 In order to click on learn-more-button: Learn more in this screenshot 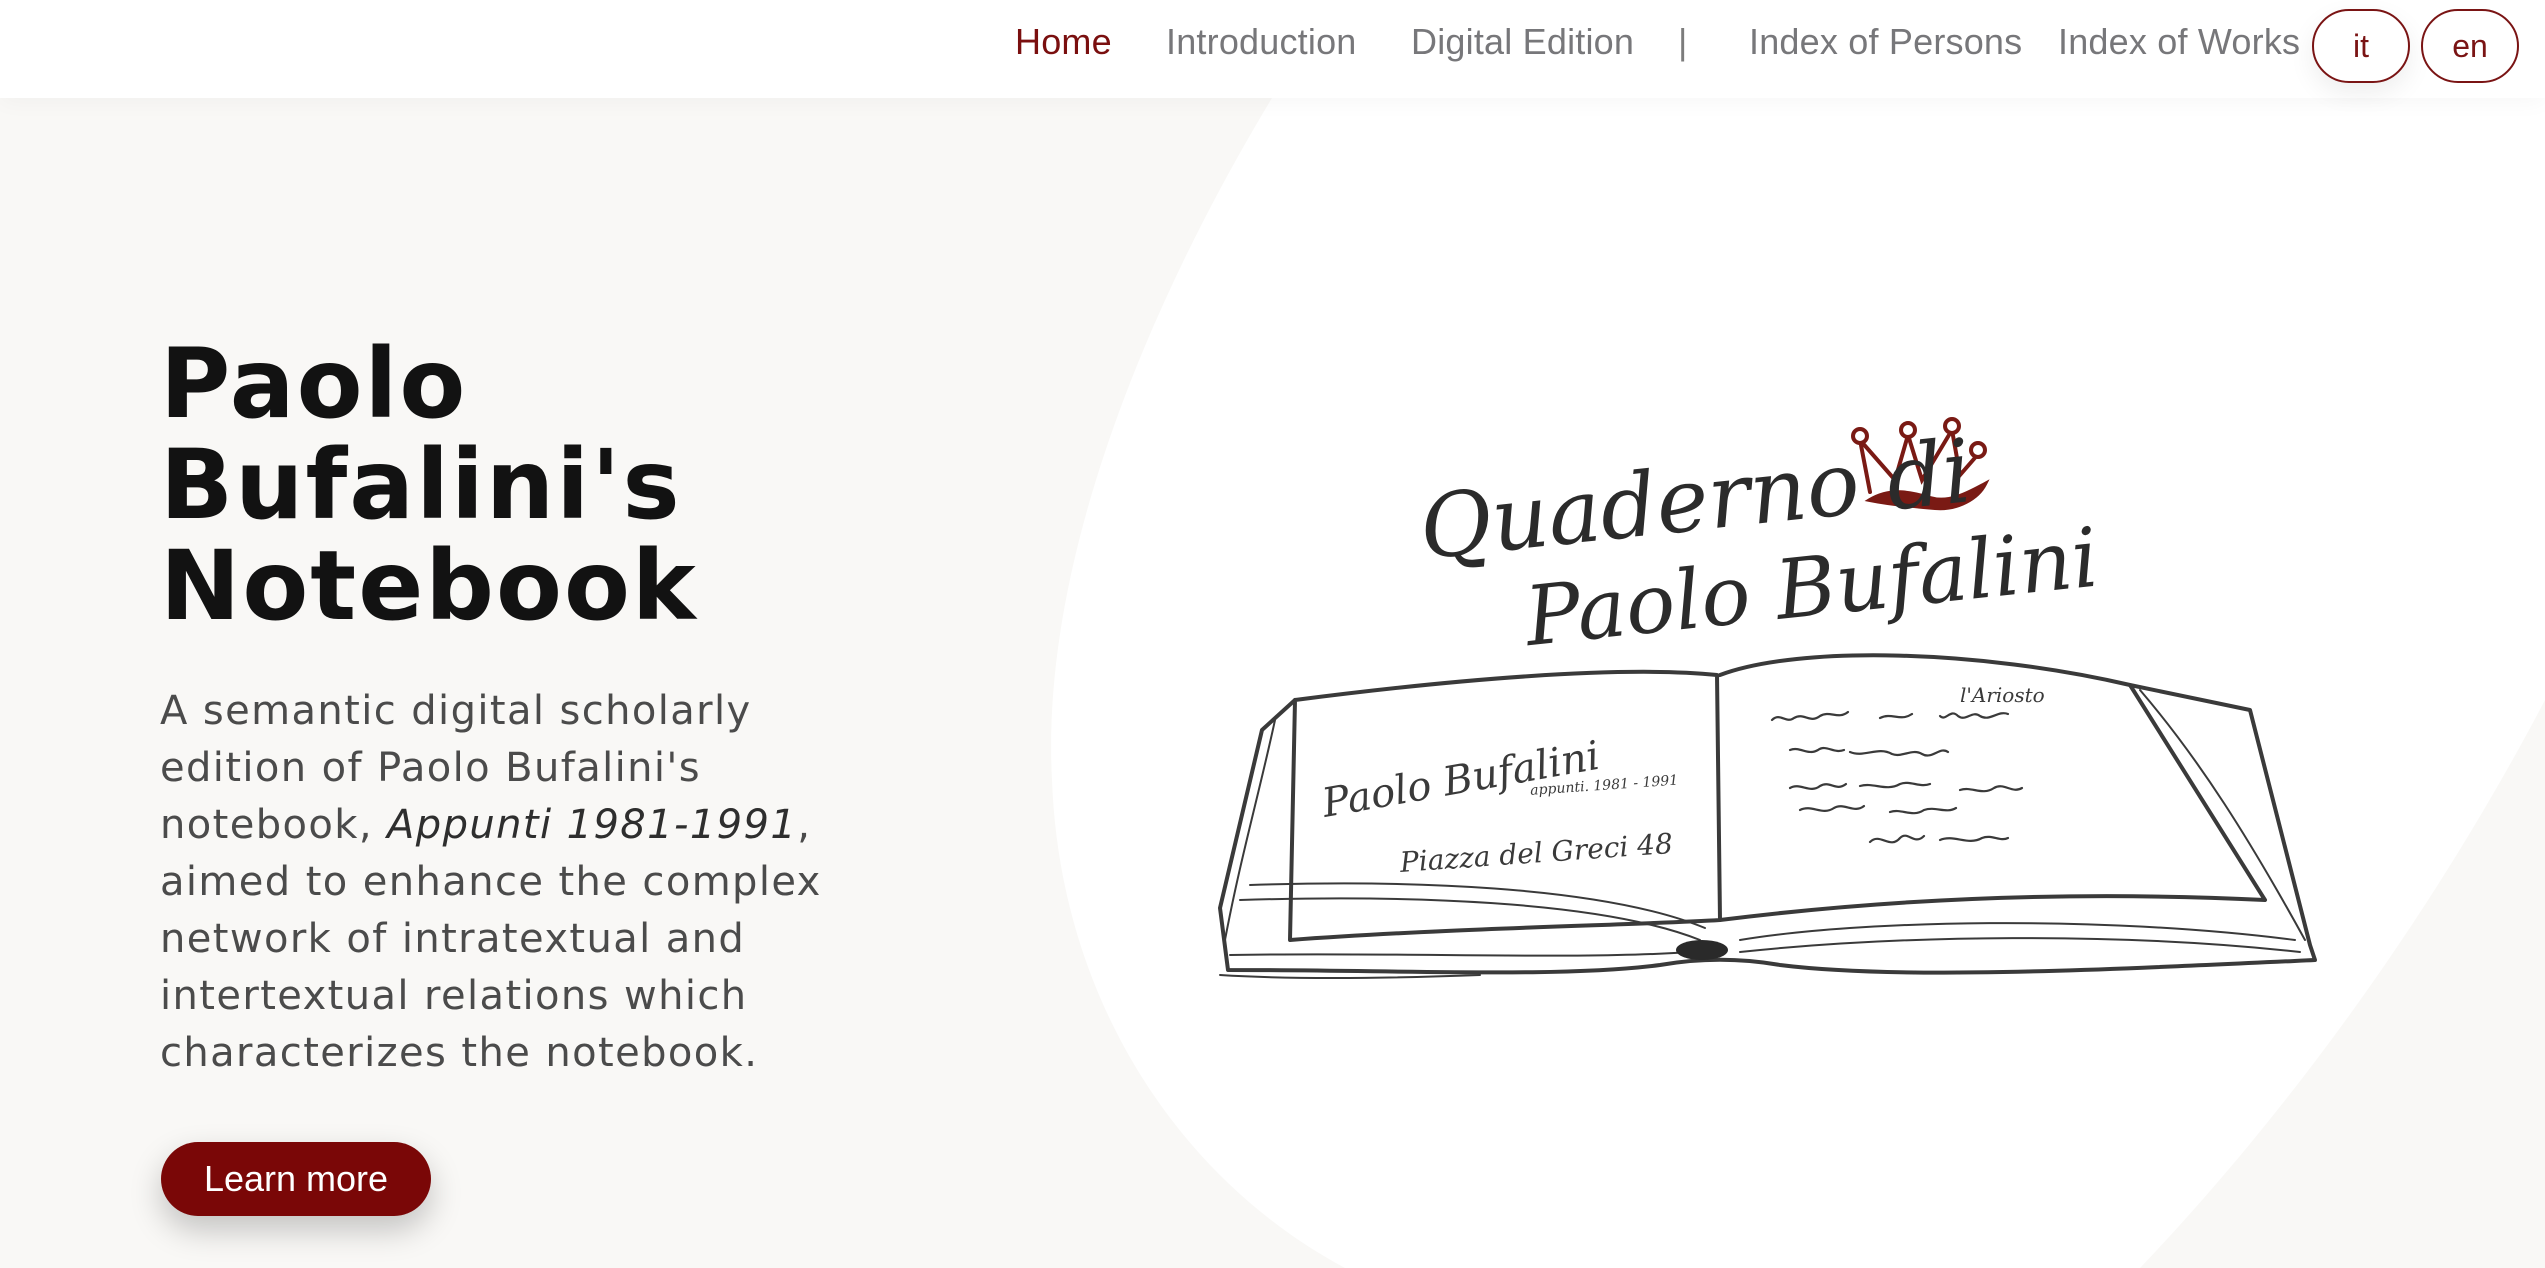, I will do `click(296, 1179)`.